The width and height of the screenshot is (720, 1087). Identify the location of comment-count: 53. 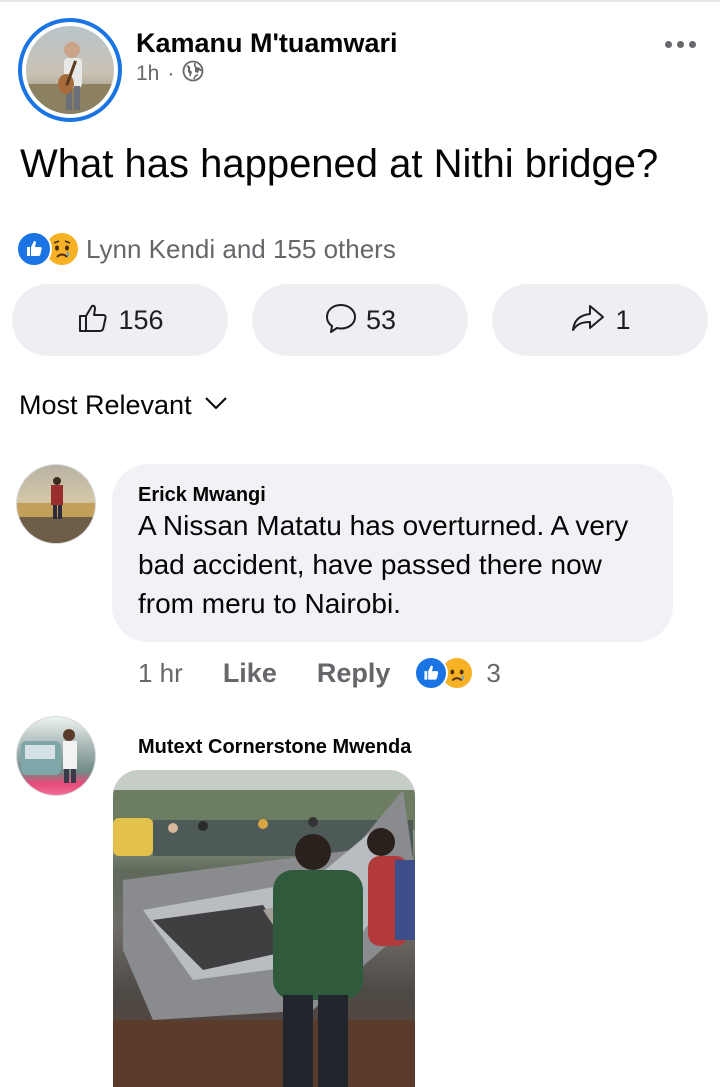
(381, 319).